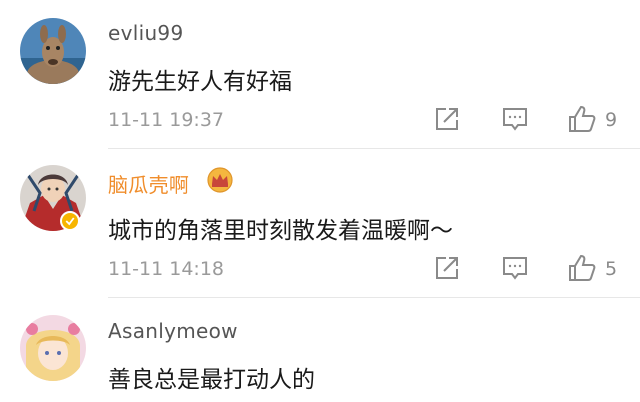 The image size is (640, 402). What do you see at coordinates (200, 82) in the screenshot?
I see `comment-text: 游先生好人有好福` at bounding box center [200, 82].